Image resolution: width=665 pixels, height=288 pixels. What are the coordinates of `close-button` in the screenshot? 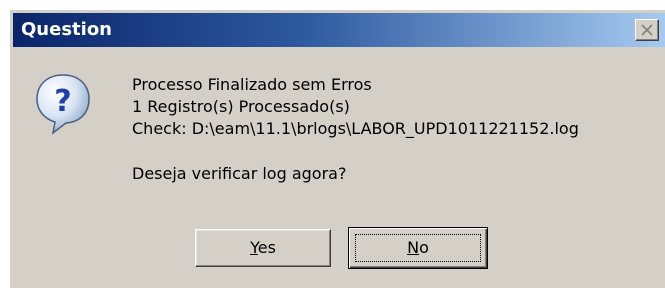 It's located at (647, 30).